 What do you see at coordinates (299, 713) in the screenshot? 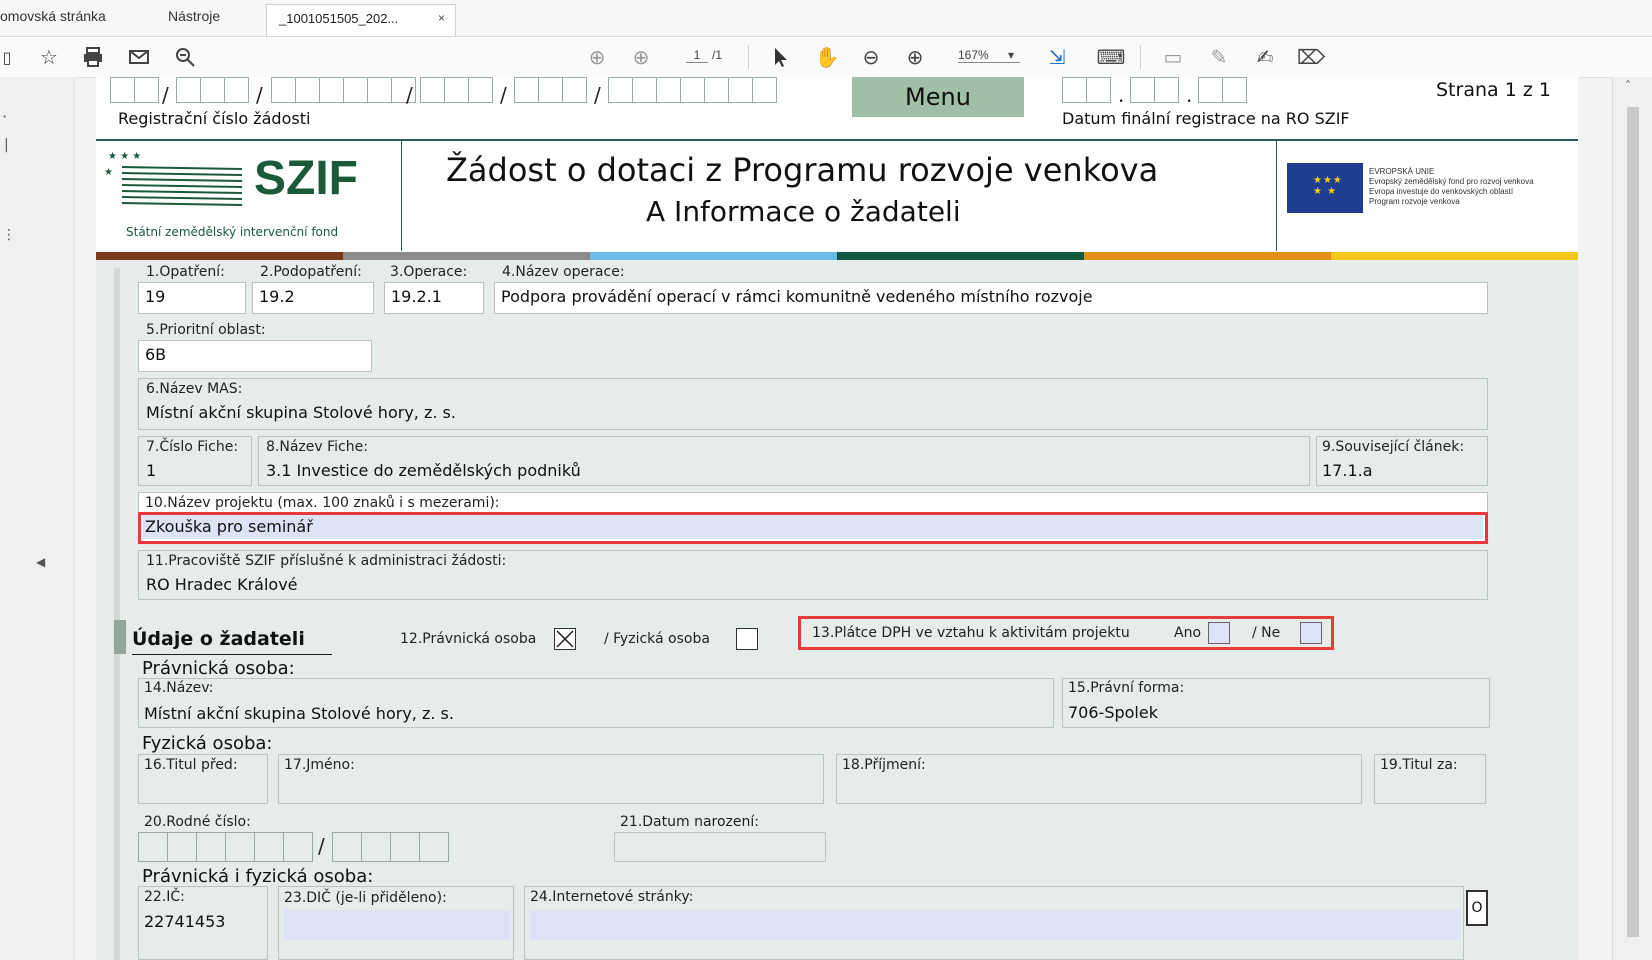
I see `f14-value: Místní akční skupina Stolové hory, z. s.` at bounding box center [299, 713].